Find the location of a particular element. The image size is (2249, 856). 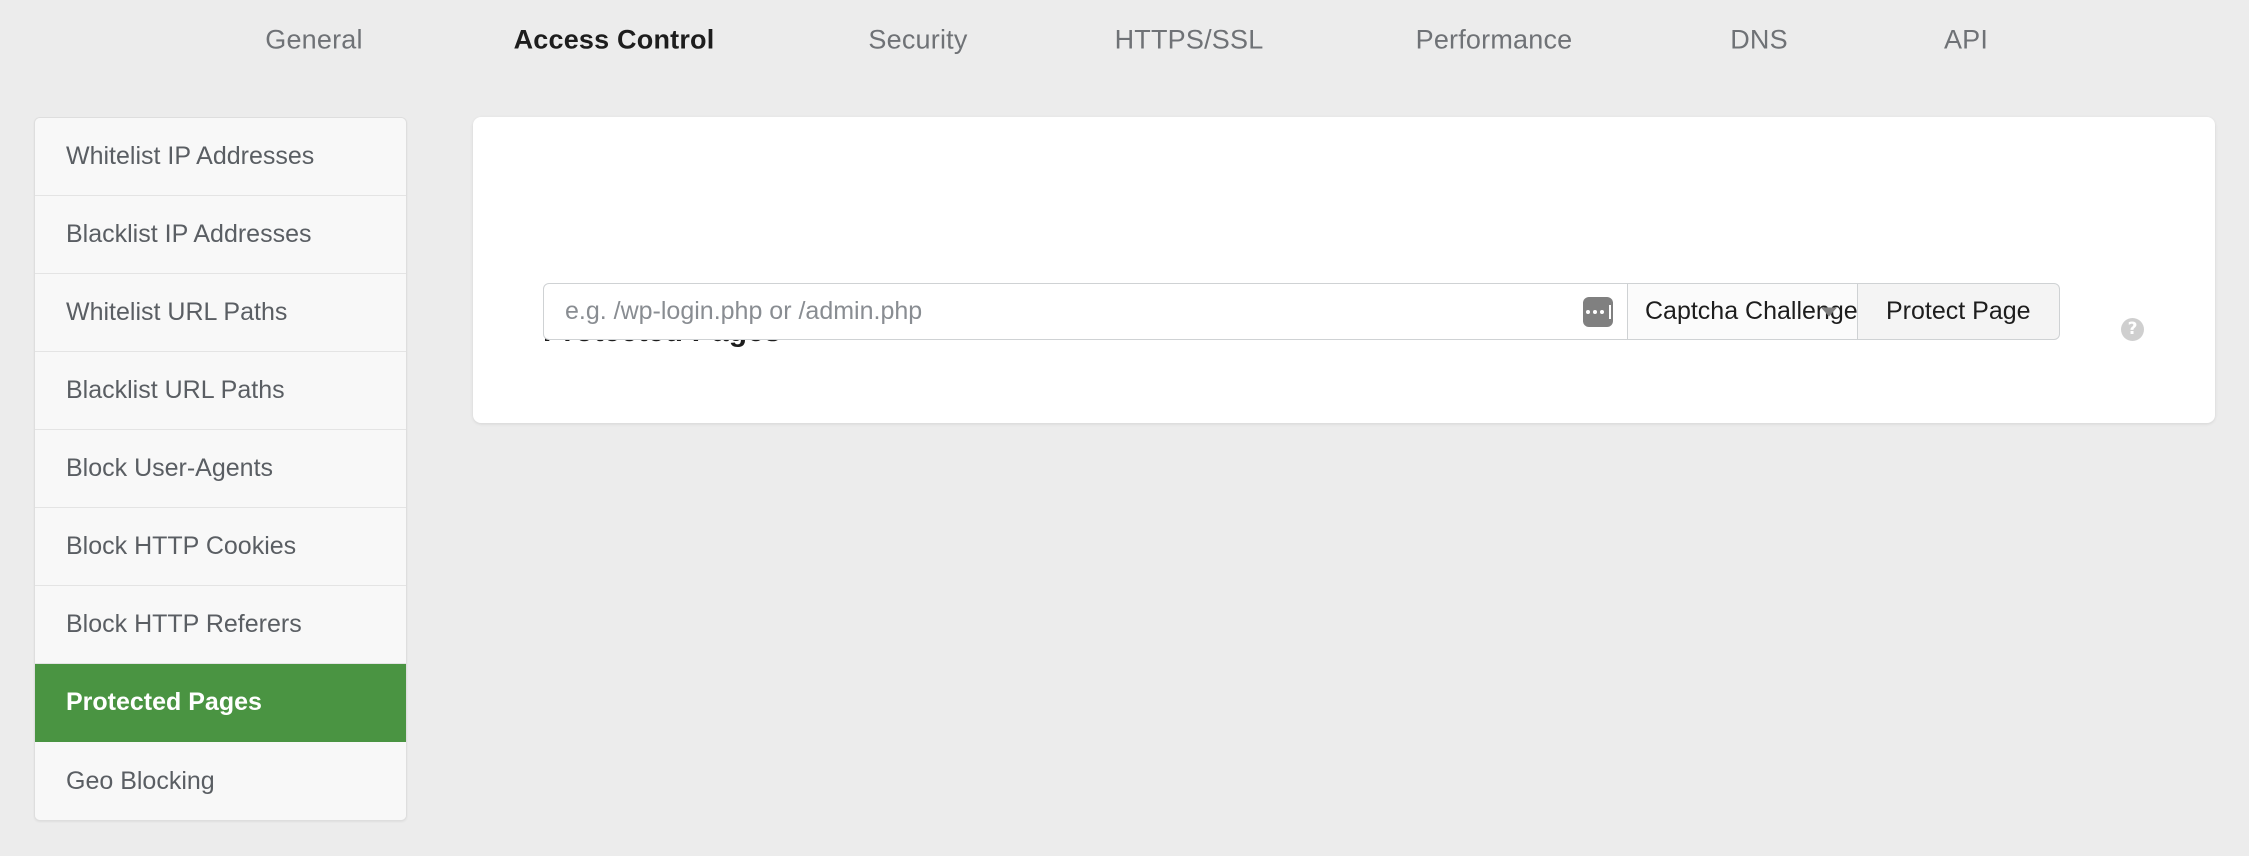

help-icon: ? is located at coordinates (2132, 329).